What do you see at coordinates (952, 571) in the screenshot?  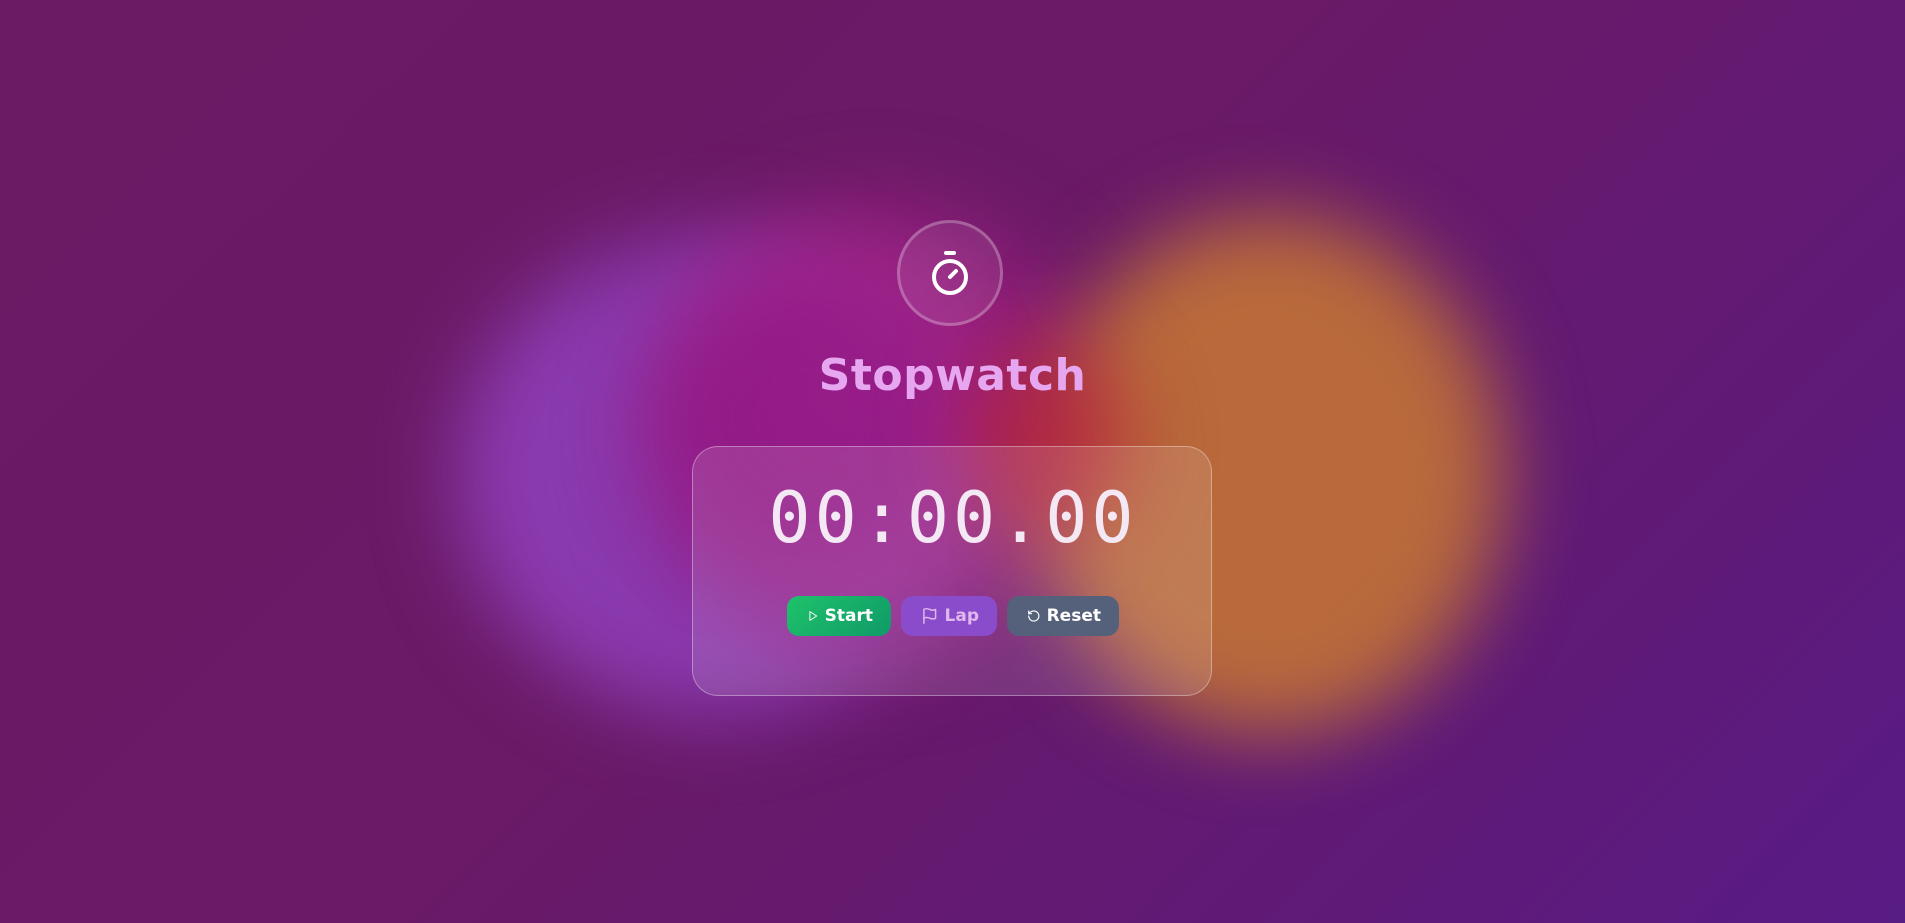 I see `timer-card: 00:00.00 Start Lap Reset` at bounding box center [952, 571].